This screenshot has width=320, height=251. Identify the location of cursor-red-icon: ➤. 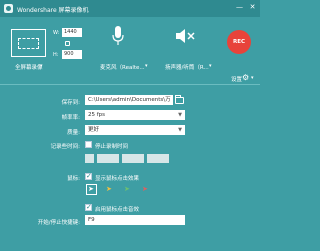
(145, 189).